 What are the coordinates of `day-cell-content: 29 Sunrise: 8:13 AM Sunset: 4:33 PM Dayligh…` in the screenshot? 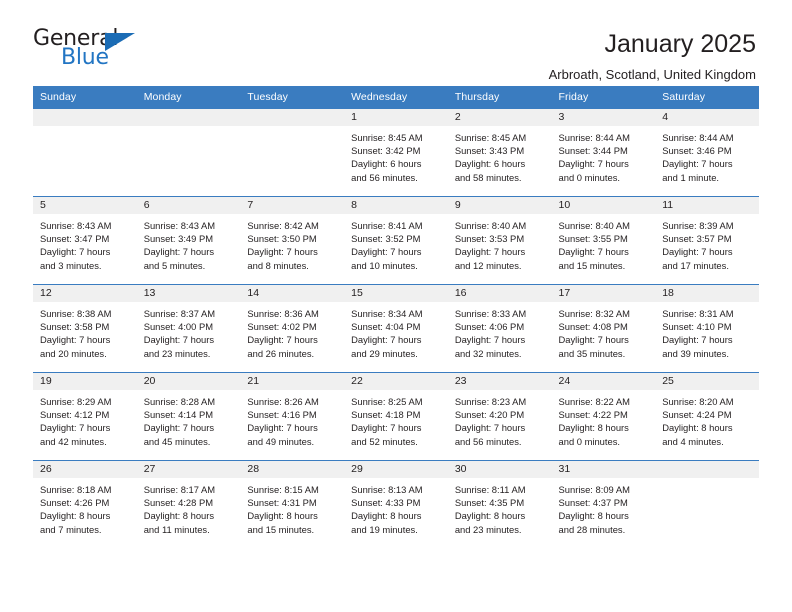 It's located at (396, 505).